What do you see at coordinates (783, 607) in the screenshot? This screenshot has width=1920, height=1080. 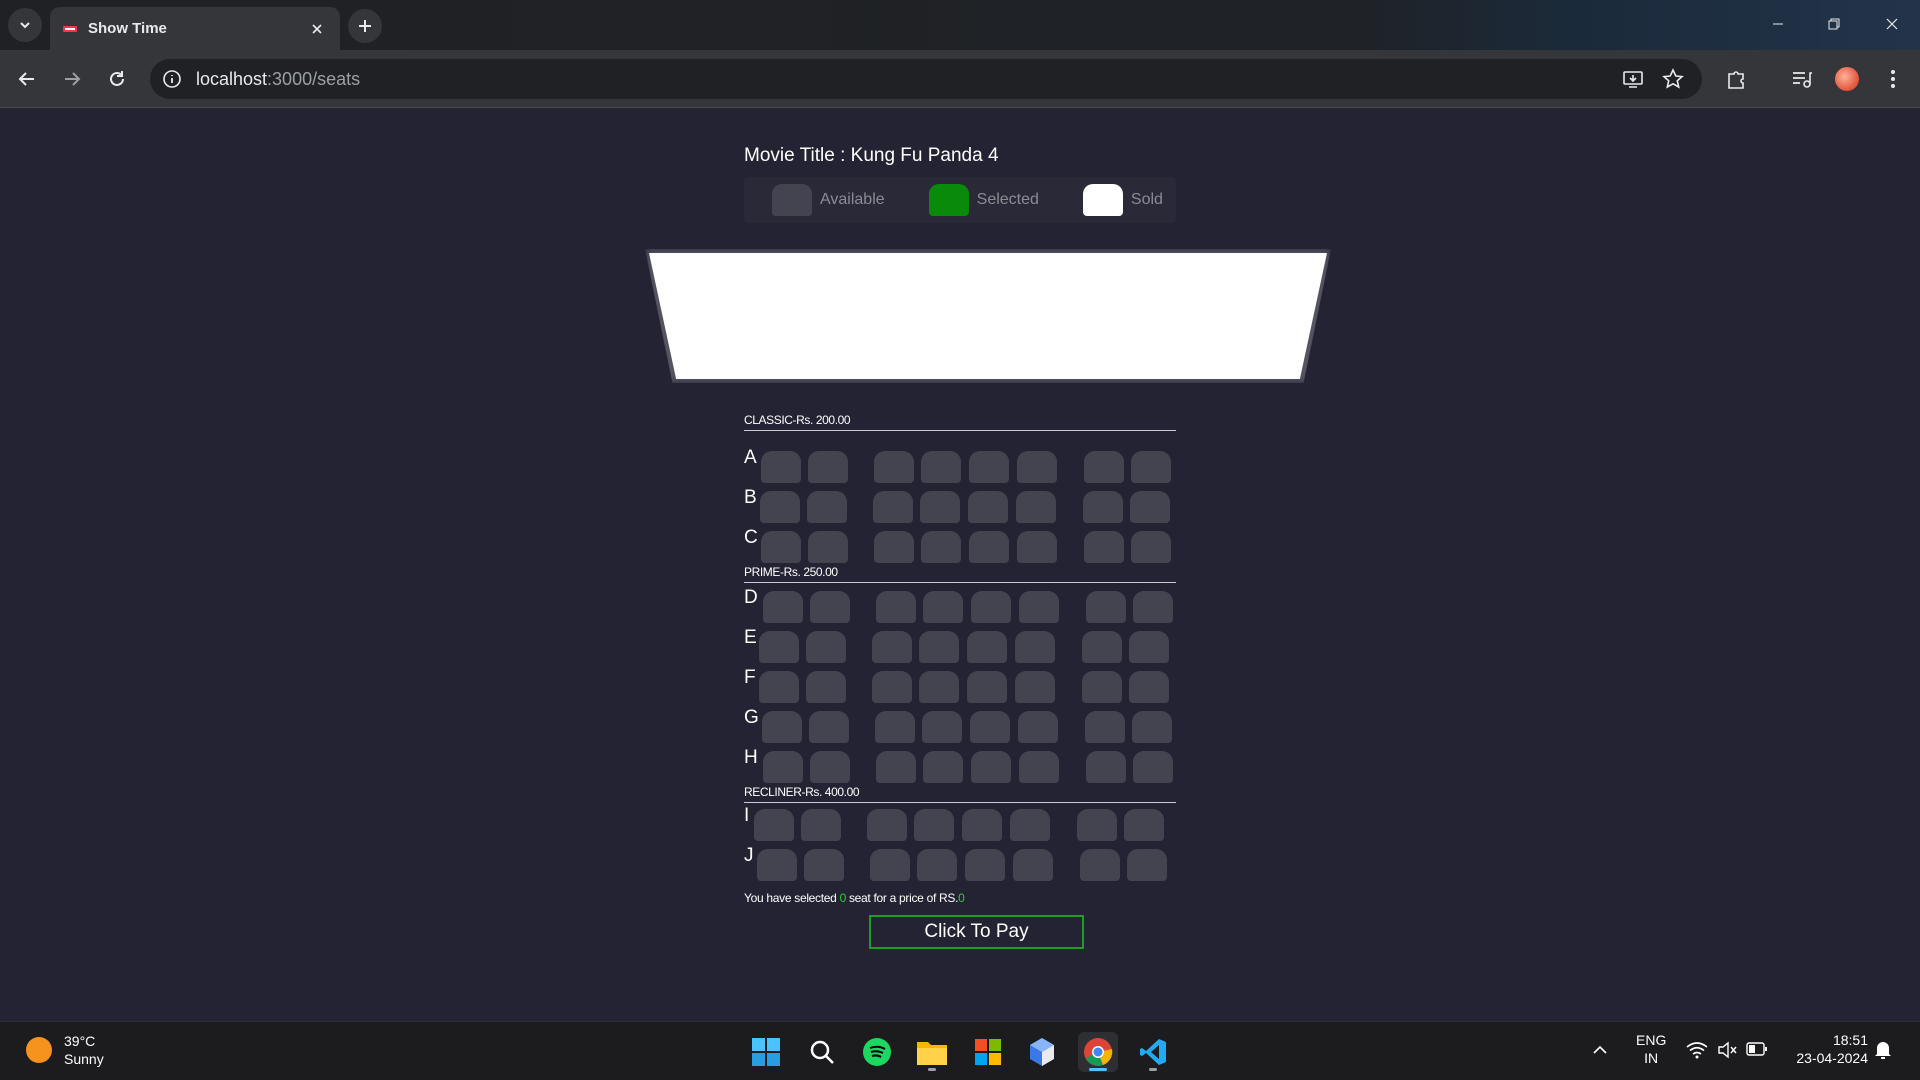 I see `seat-d1` at bounding box center [783, 607].